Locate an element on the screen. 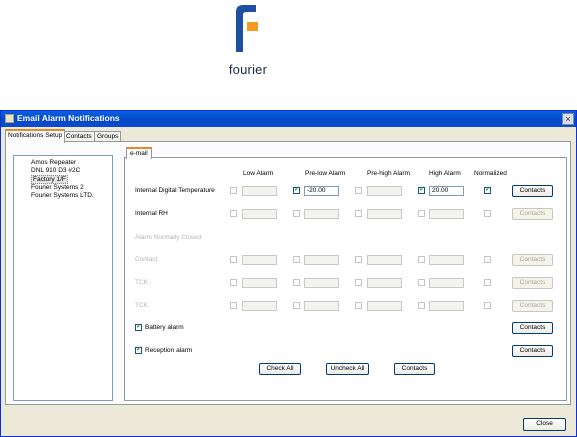 This screenshot has width=577, height=437. tab-notifications-setup: Notifications Setup is located at coordinates (35, 136).